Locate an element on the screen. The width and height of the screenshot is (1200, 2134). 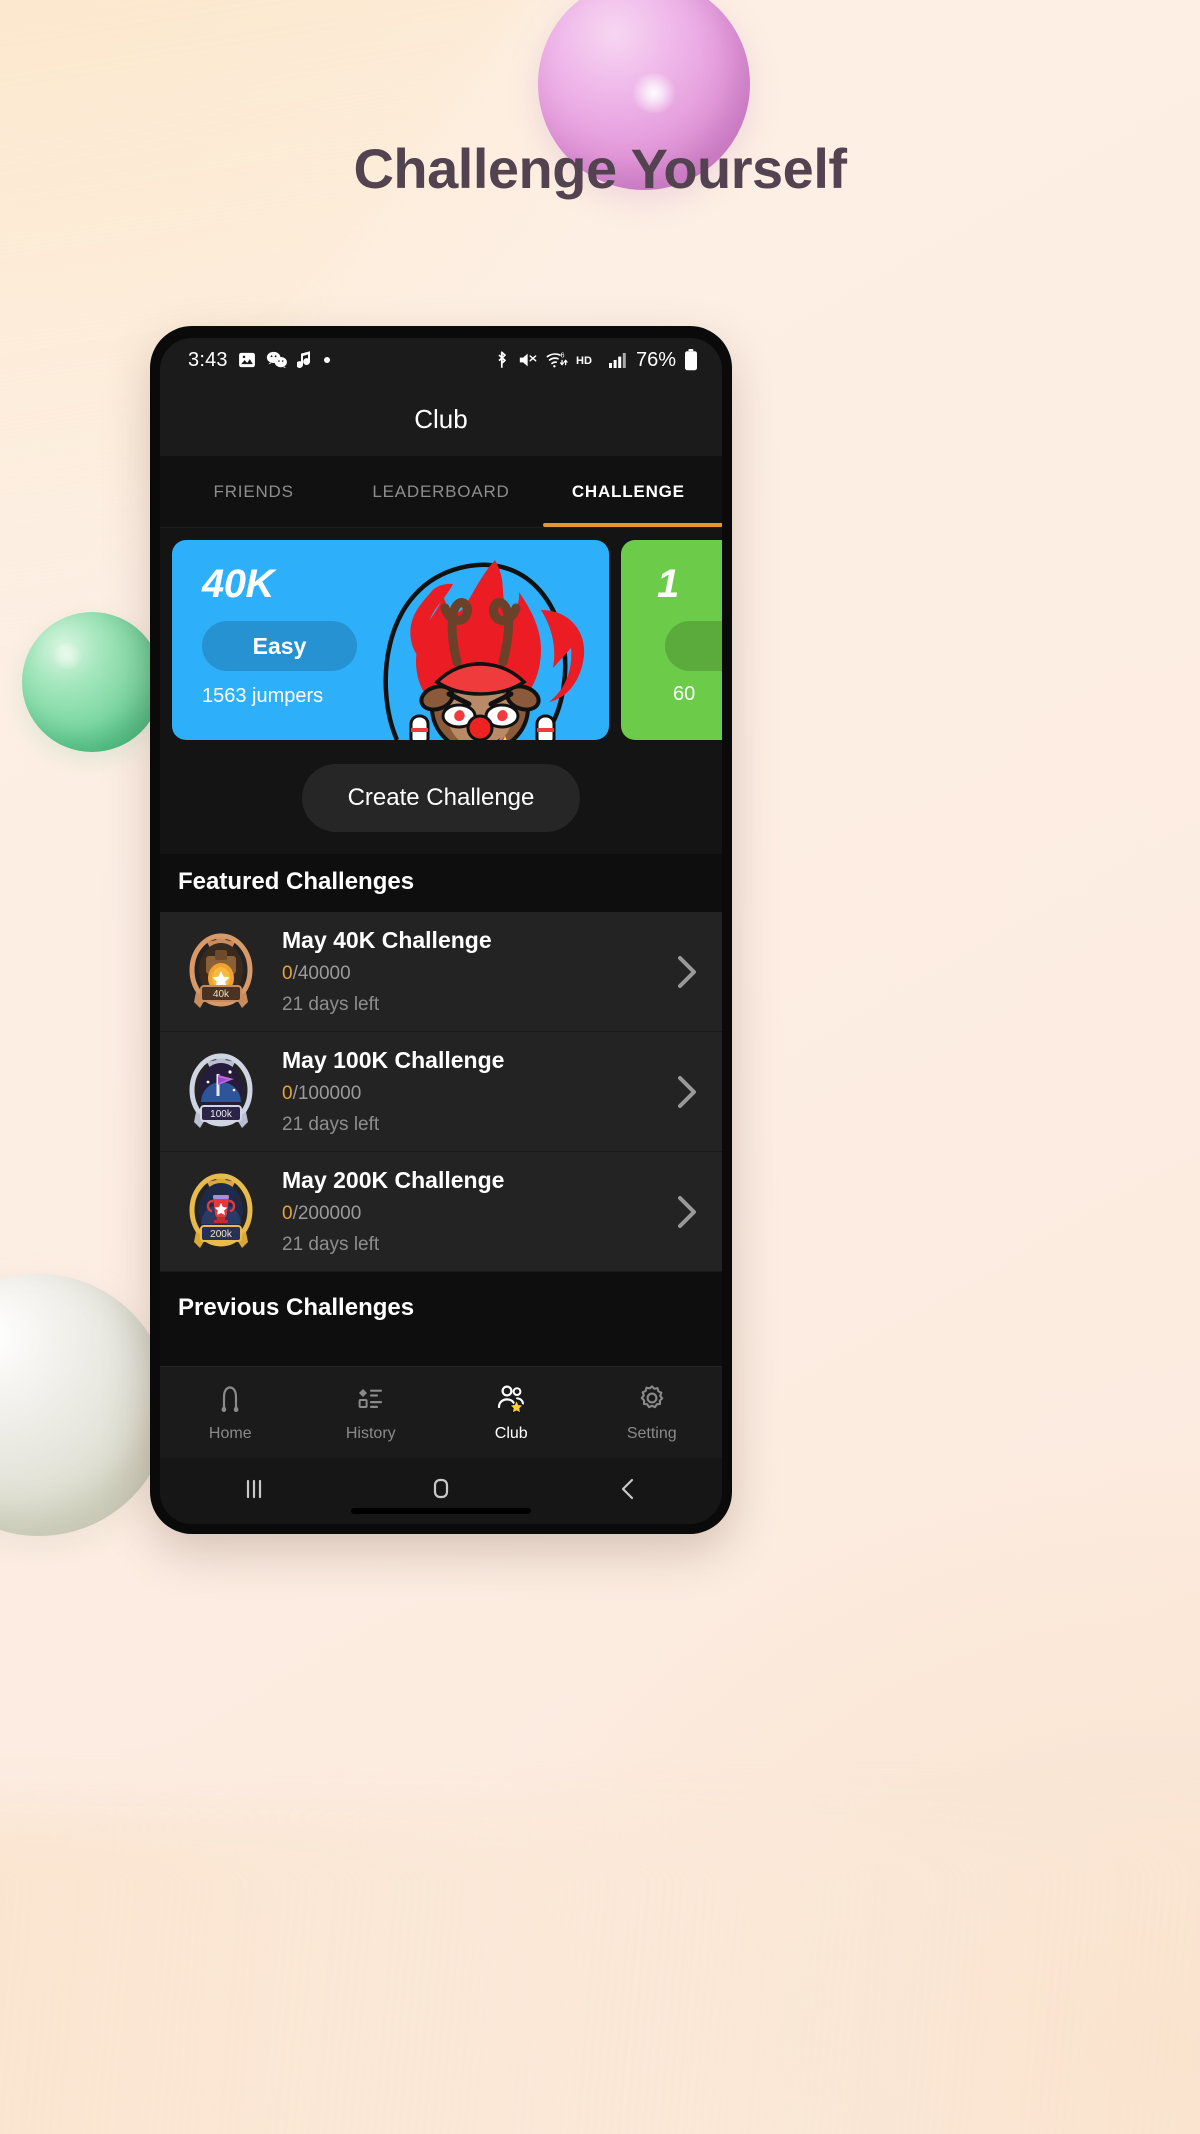
nav-item-home: Home is located at coordinates (230, 1412).